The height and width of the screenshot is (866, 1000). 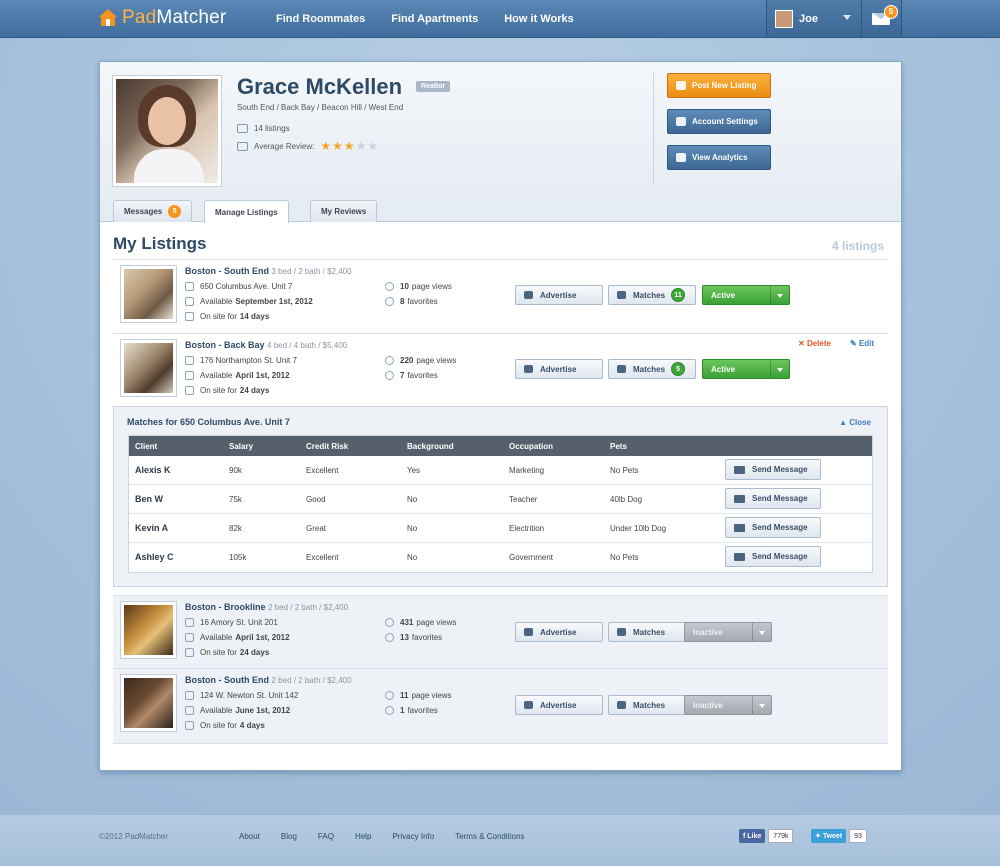 What do you see at coordinates (246, 211) in the screenshot?
I see `tab-manage-listings: Manage Listings` at bounding box center [246, 211].